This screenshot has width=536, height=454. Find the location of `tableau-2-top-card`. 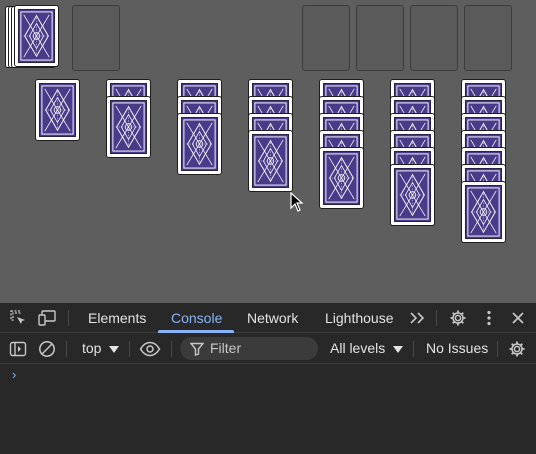

tableau-2-top-card is located at coordinates (128, 127).